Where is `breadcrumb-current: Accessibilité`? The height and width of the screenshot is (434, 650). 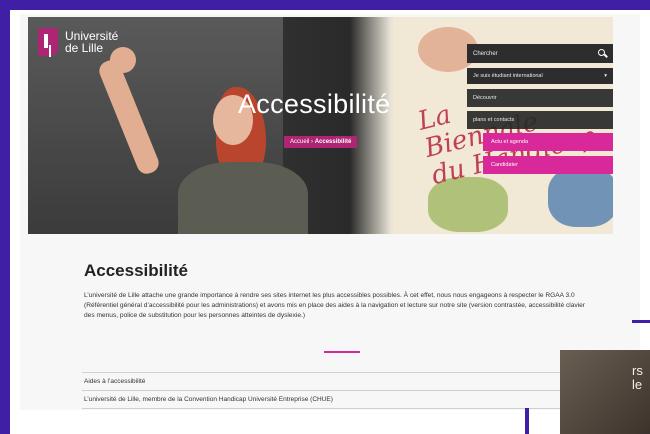 breadcrumb-current: Accessibilité is located at coordinates (333, 142).